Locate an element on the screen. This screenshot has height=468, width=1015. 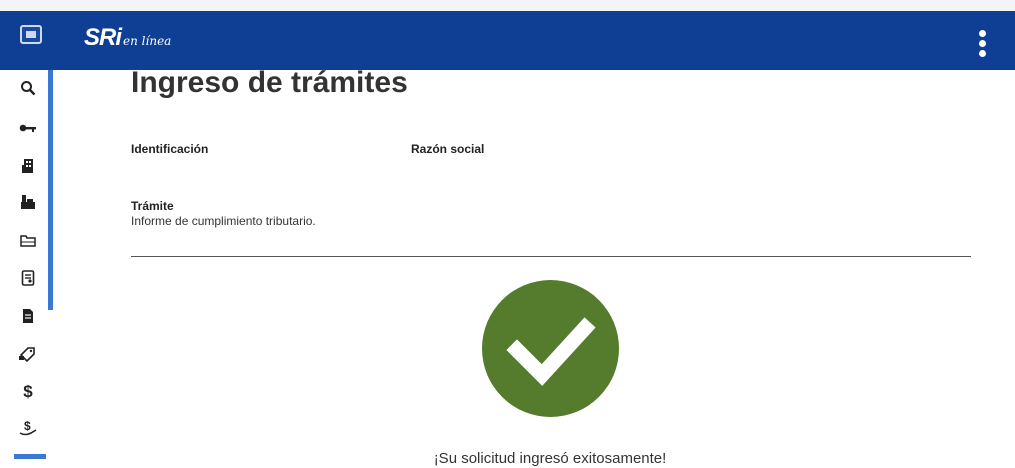
key-icon is located at coordinates (28, 128).